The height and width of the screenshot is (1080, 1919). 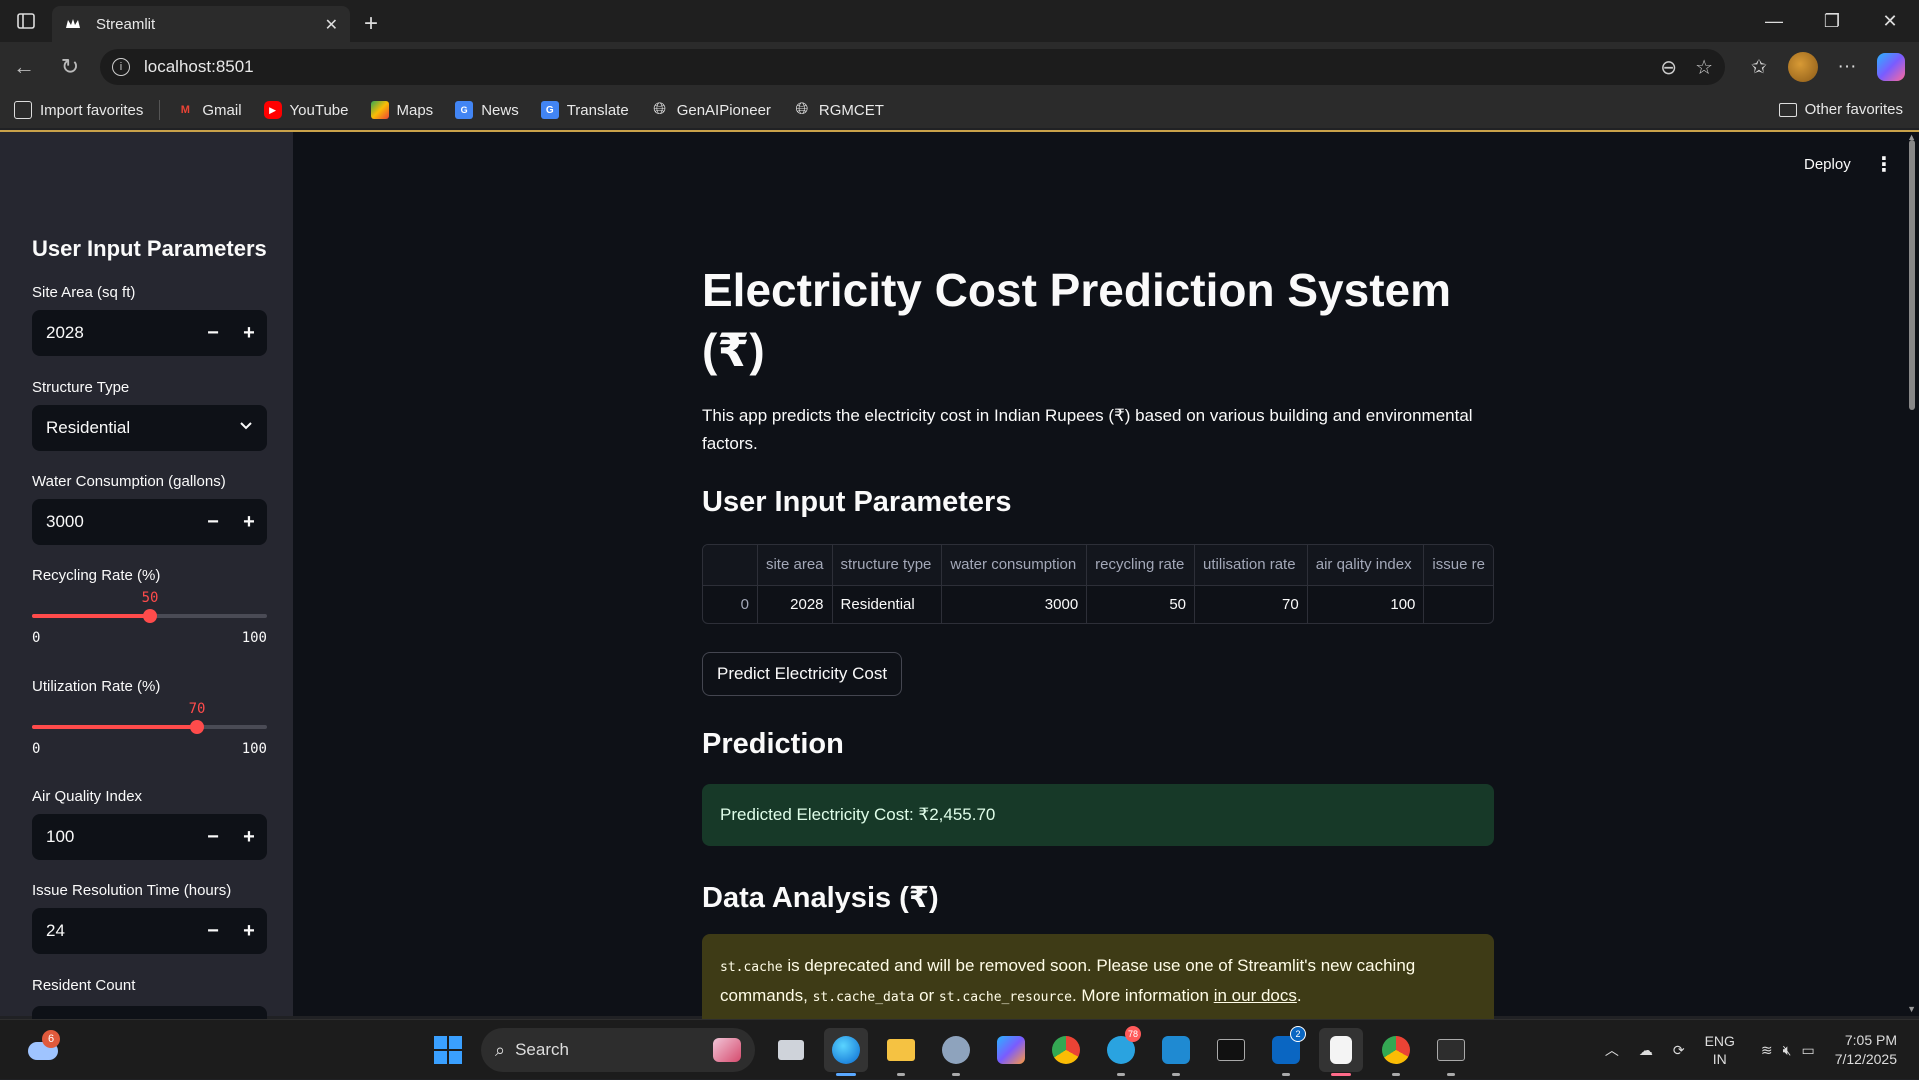 What do you see at coordinates (113, 837) in the screenshot?
I see `aqi-value: 100` at bounding box center [113, 837].